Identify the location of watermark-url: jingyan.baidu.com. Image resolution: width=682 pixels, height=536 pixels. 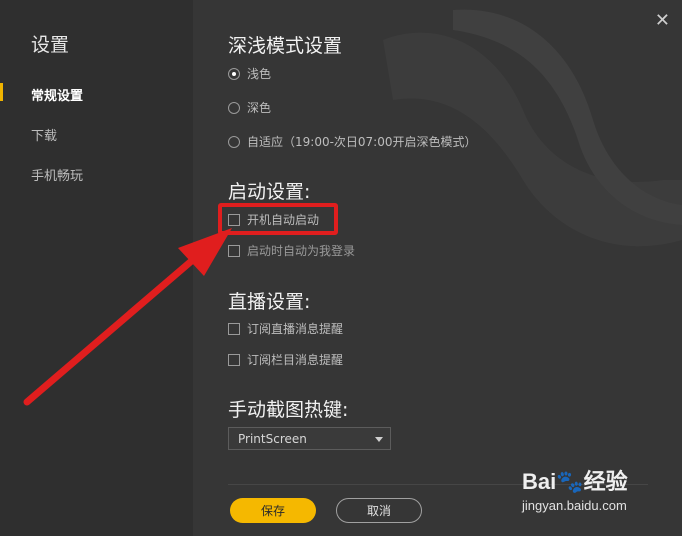
(574, 505).